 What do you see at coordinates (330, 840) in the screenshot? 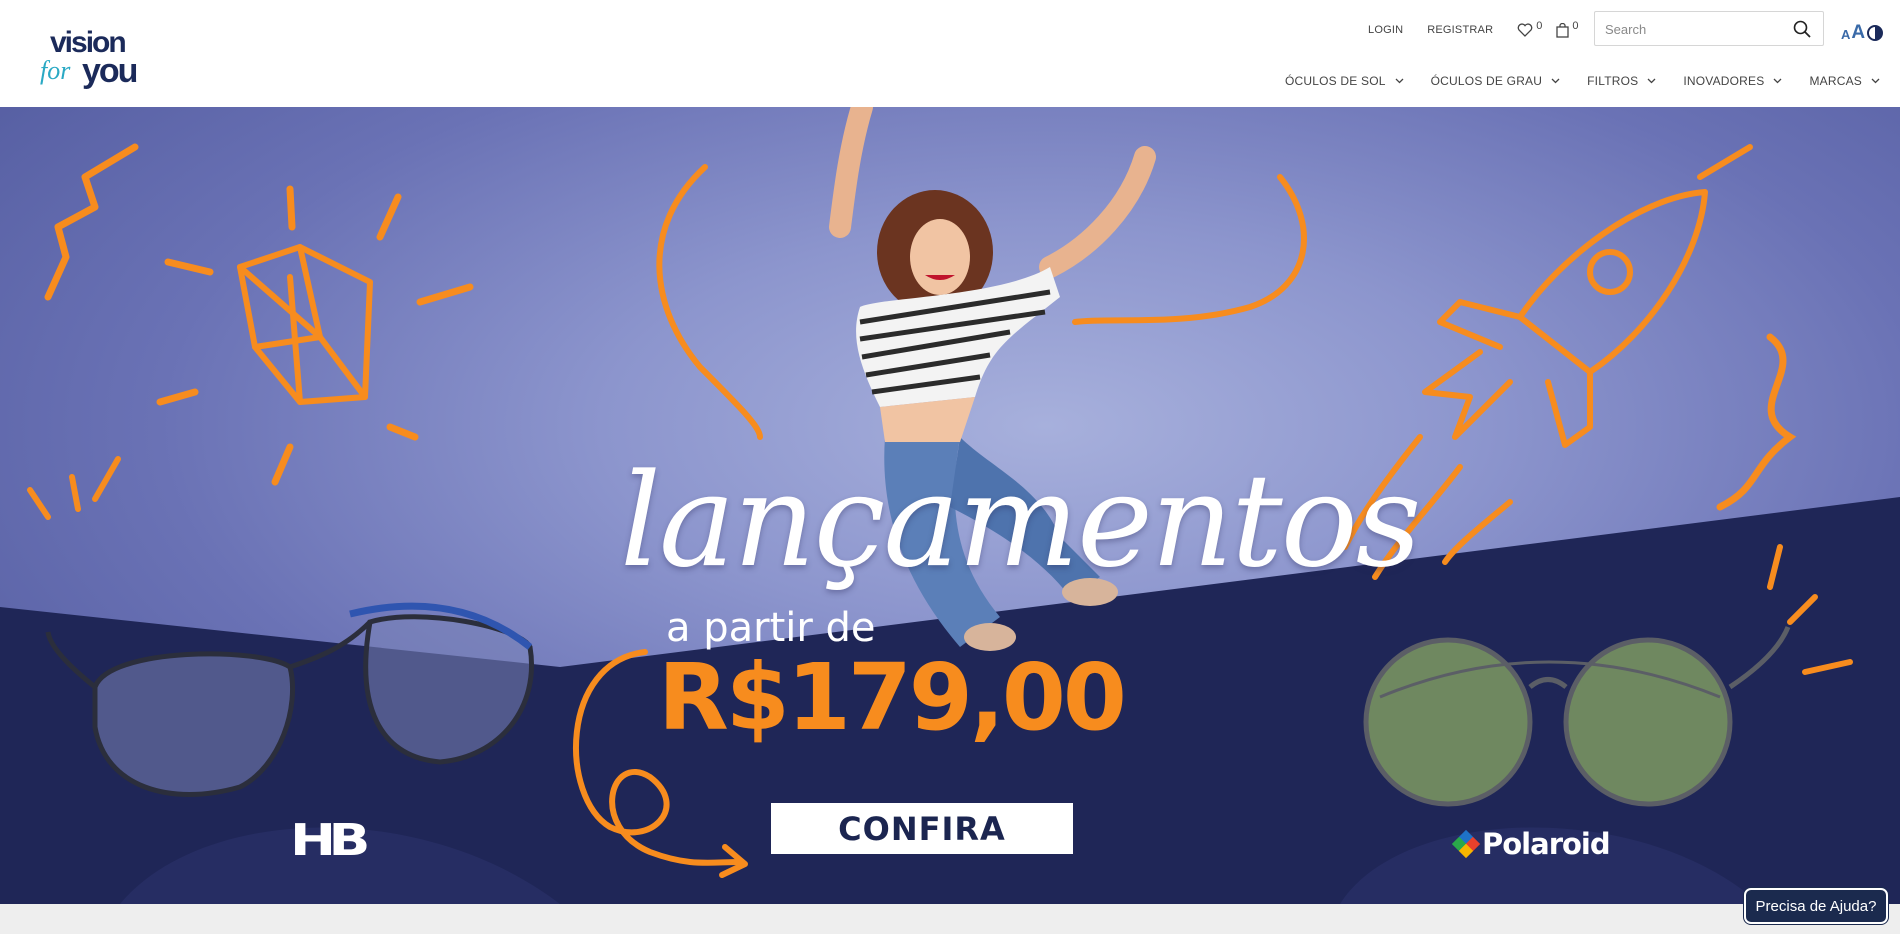
I see `brand-logo-hb: HB` at bounding box center [330, 840].